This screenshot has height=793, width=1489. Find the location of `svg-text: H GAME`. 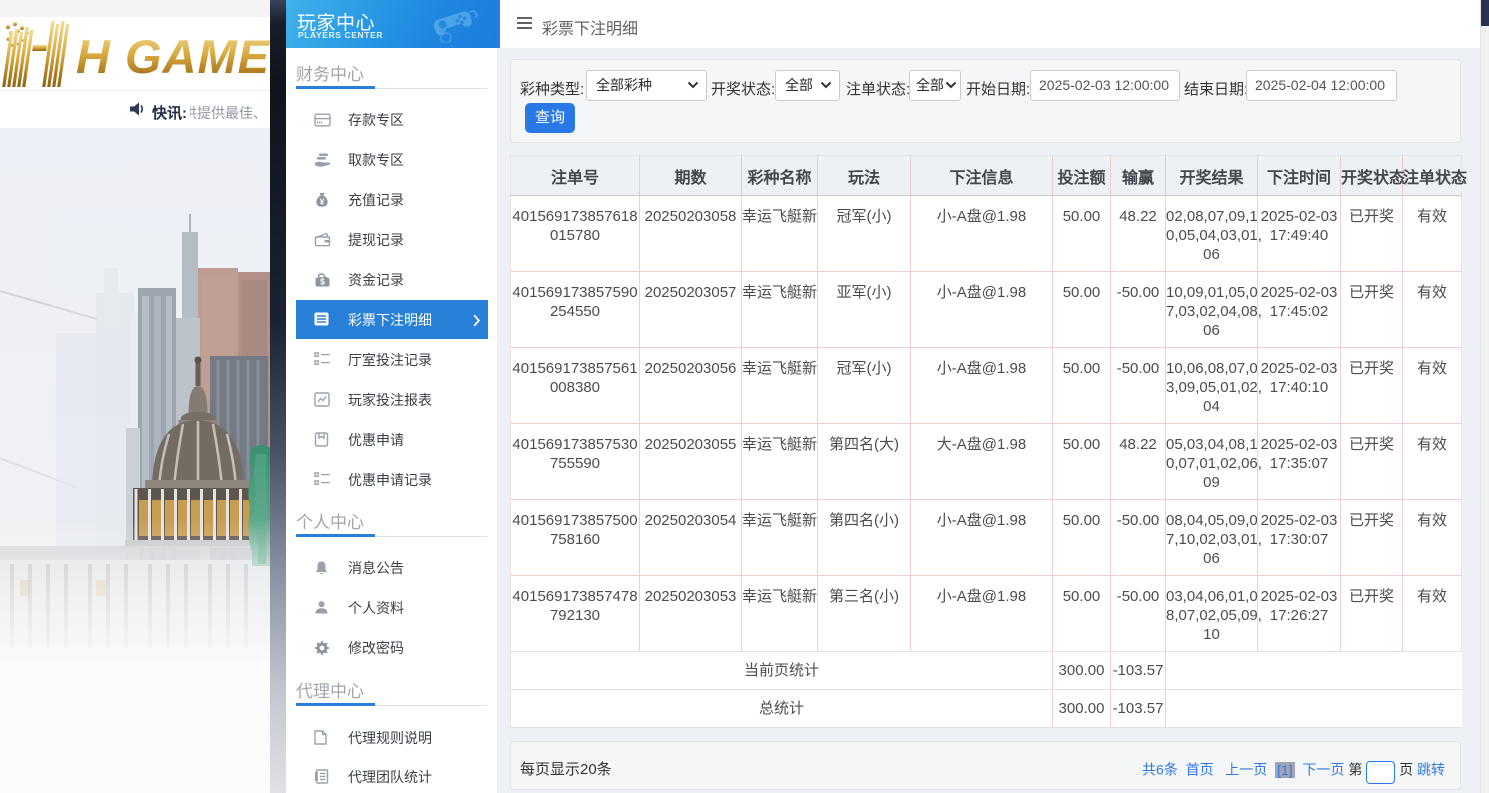

svg-text: H GAME is located at coordinates (173, 56).